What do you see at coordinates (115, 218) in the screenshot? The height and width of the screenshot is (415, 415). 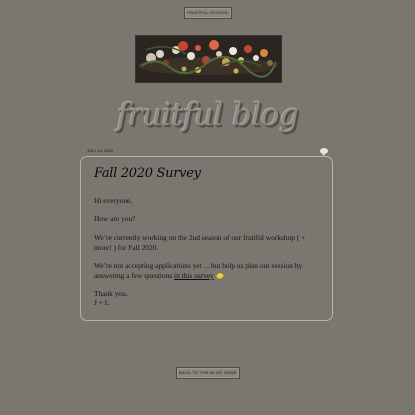 I see `post-question: How are you?` at bounding box center [115, 218].